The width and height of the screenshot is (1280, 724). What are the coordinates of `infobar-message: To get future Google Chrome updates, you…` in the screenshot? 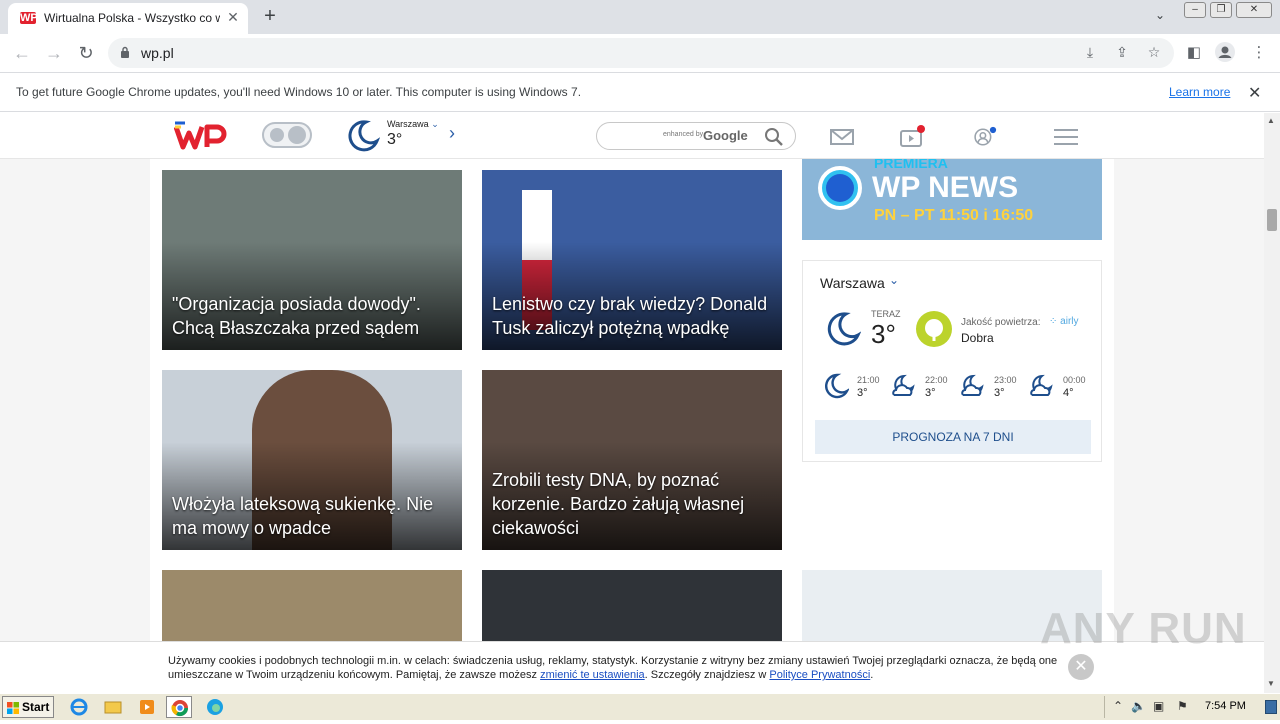 It's located at (299, 92).